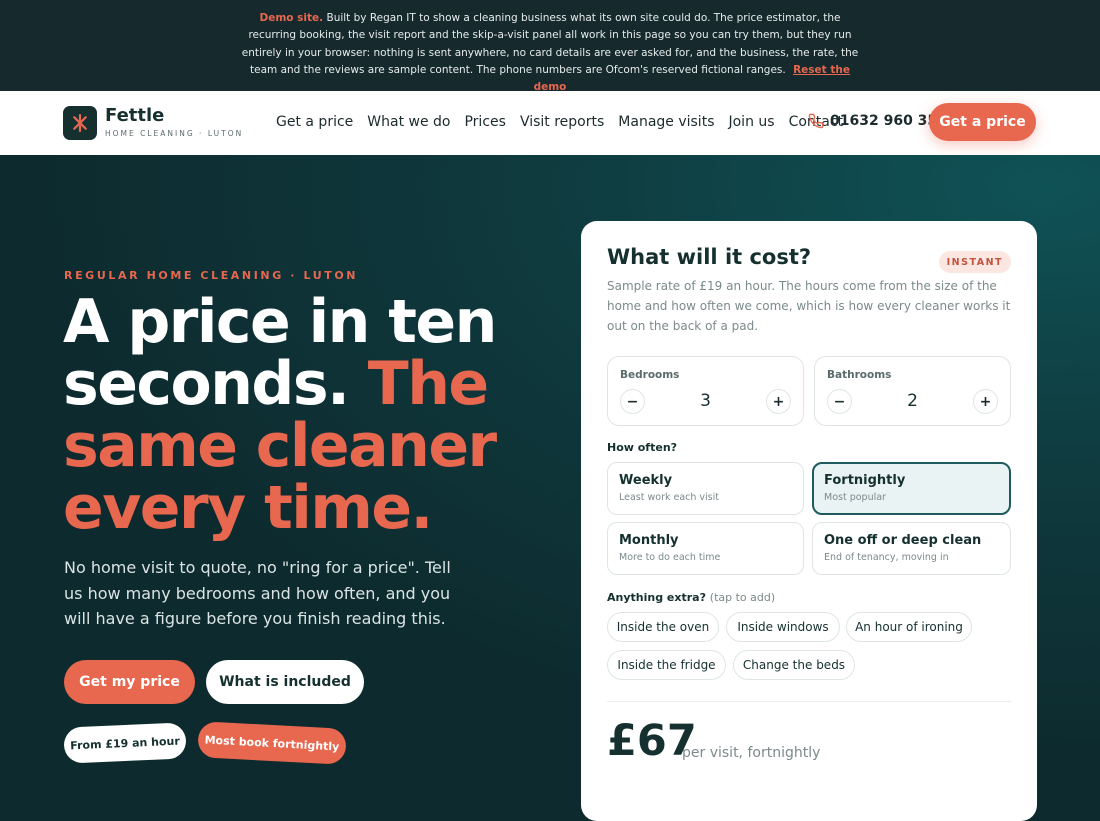  I want to click on extra-hour-of-ironing: An hour of ironing, so click(909, 627).